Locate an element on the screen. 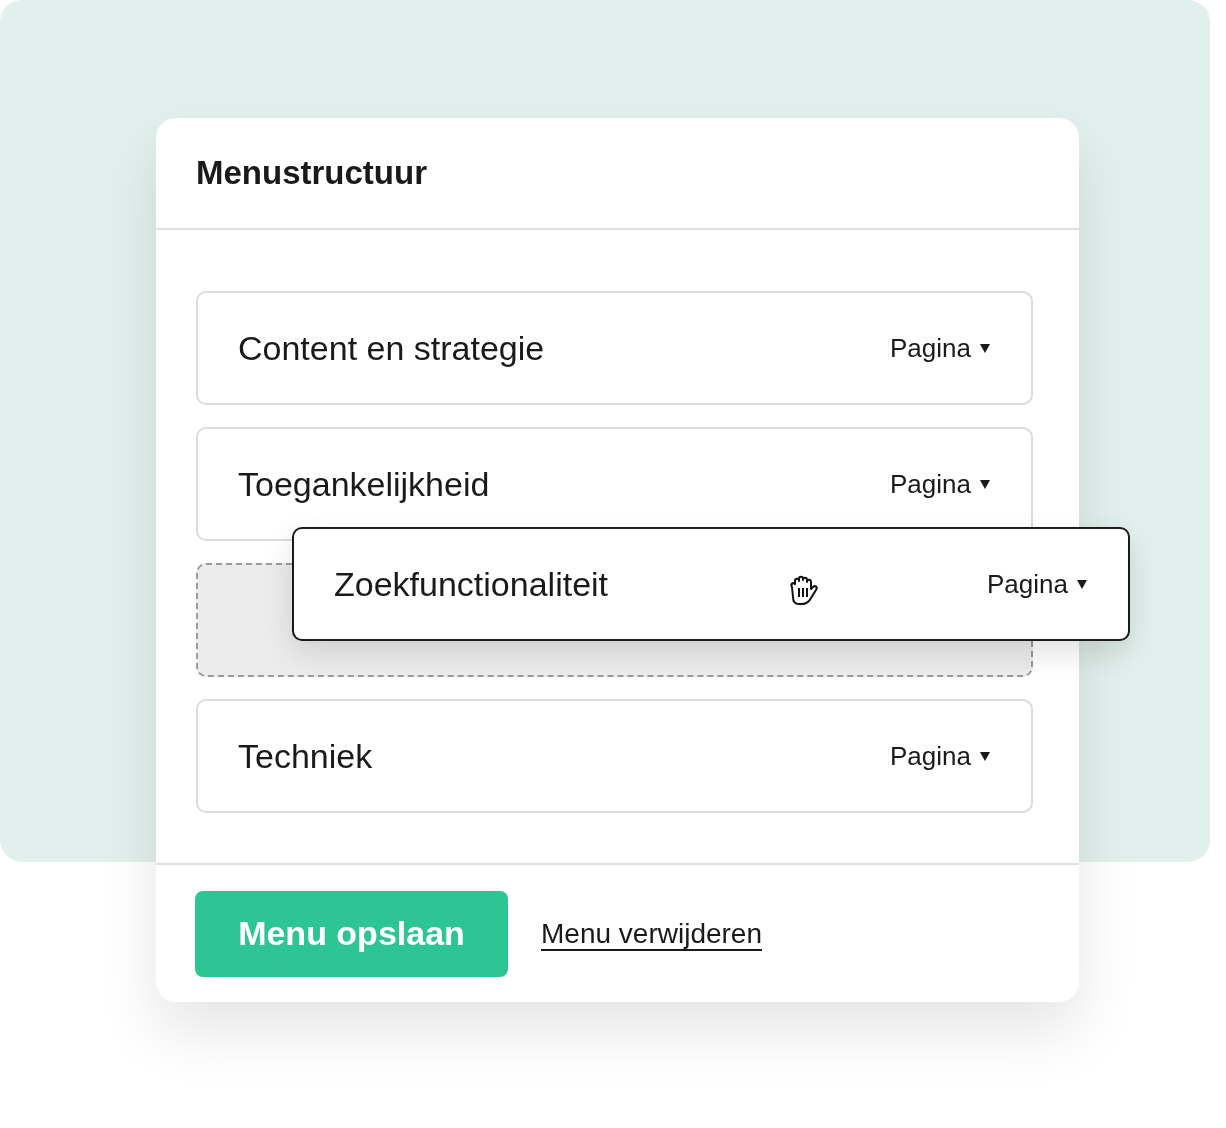 Image resolution: width=1226 pixels, height=1128 pixels. menu-item-title: Content en strategie is located at coordinates (391, 348).